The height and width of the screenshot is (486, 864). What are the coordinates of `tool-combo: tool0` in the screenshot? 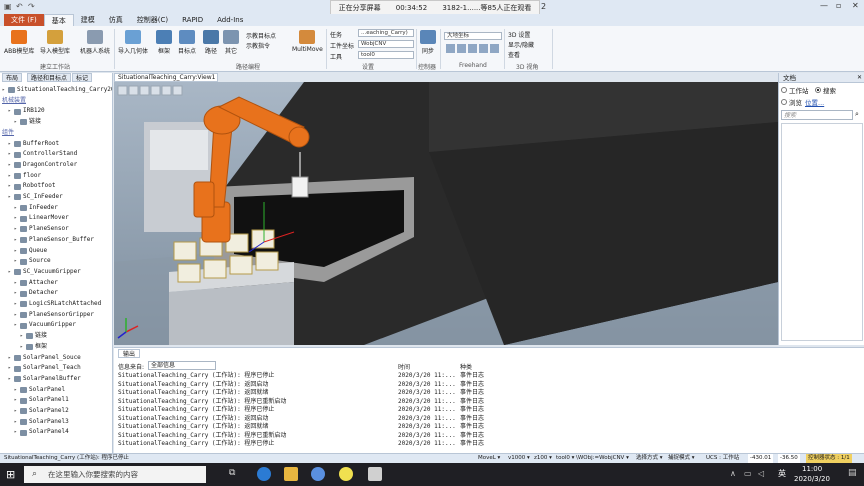 It's located at (386, 55).